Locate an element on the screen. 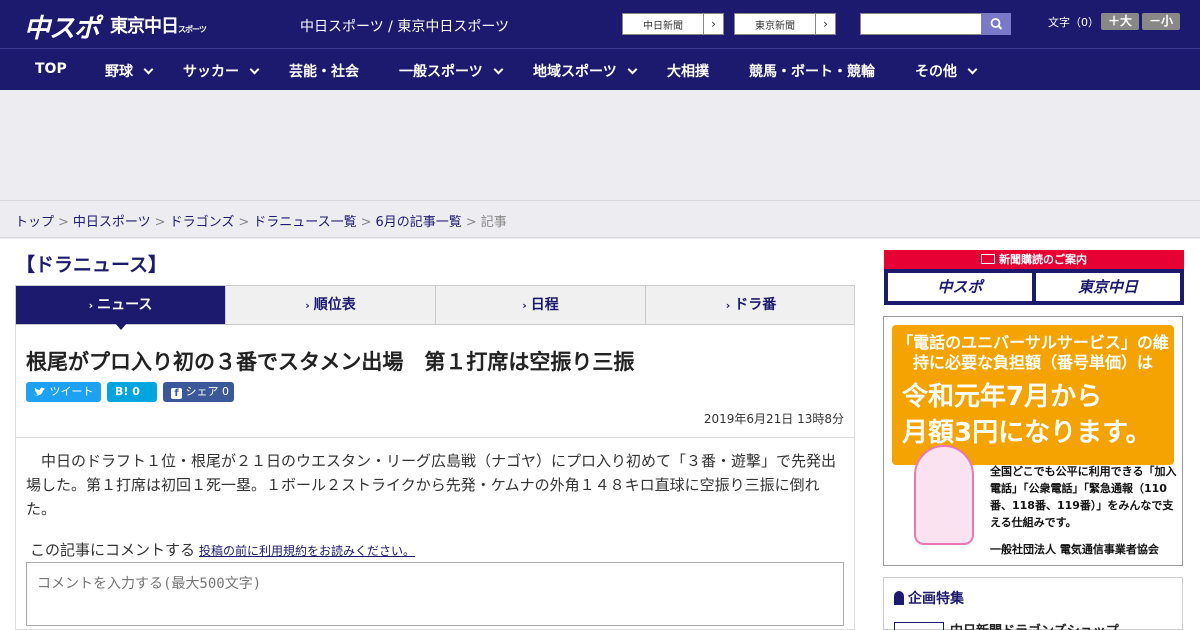  twitter-icon is located at coordinates (39, 391).